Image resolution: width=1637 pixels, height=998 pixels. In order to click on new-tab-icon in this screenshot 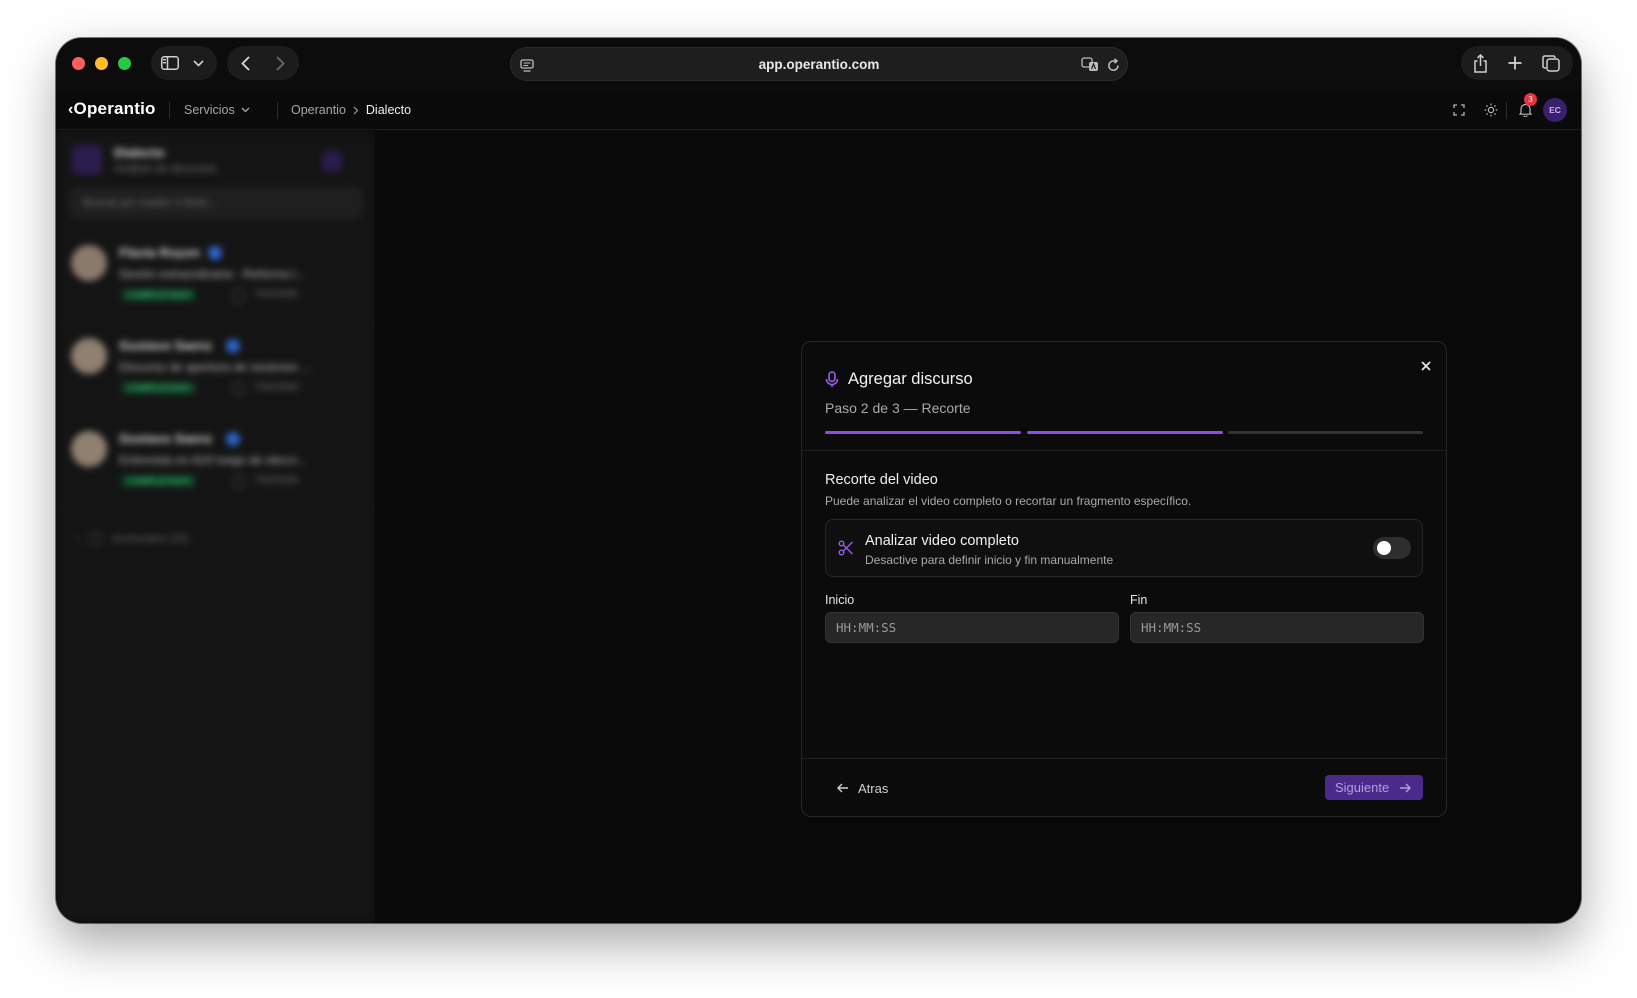, I will do `click(1515, 63)`.